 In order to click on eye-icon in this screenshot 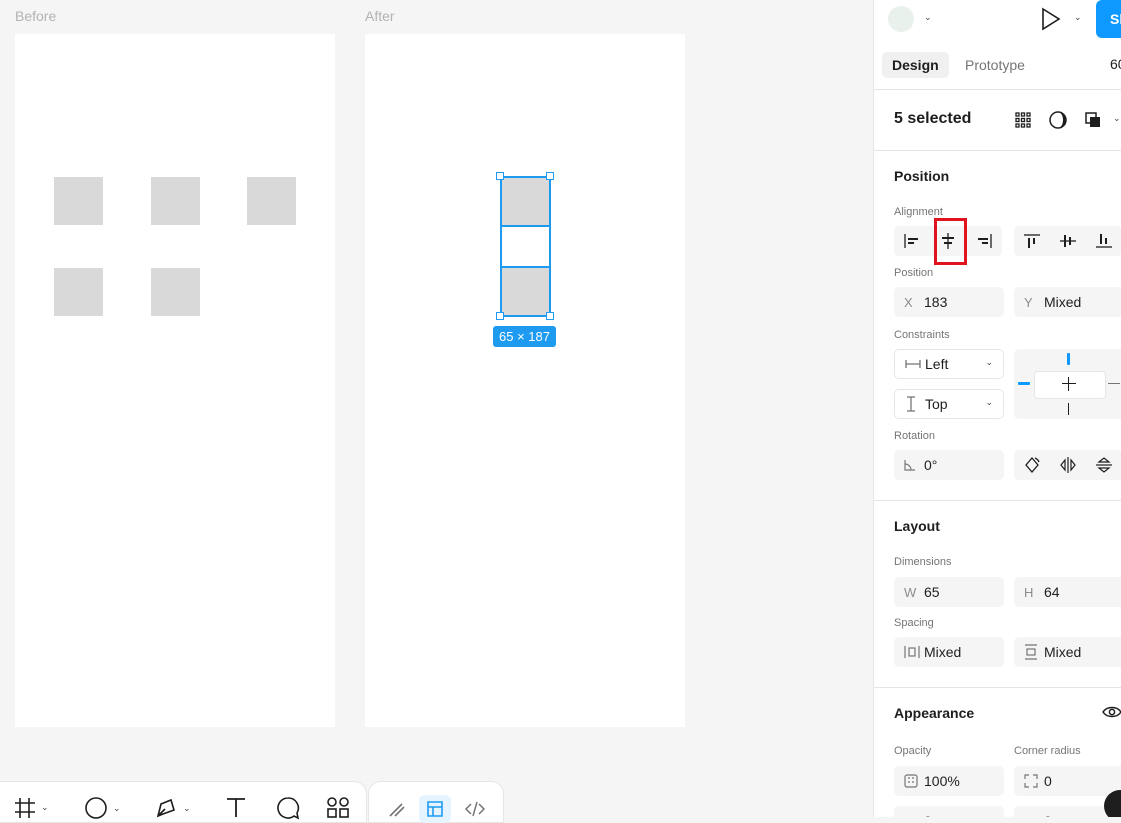, I will do `click(1111, 712)`.